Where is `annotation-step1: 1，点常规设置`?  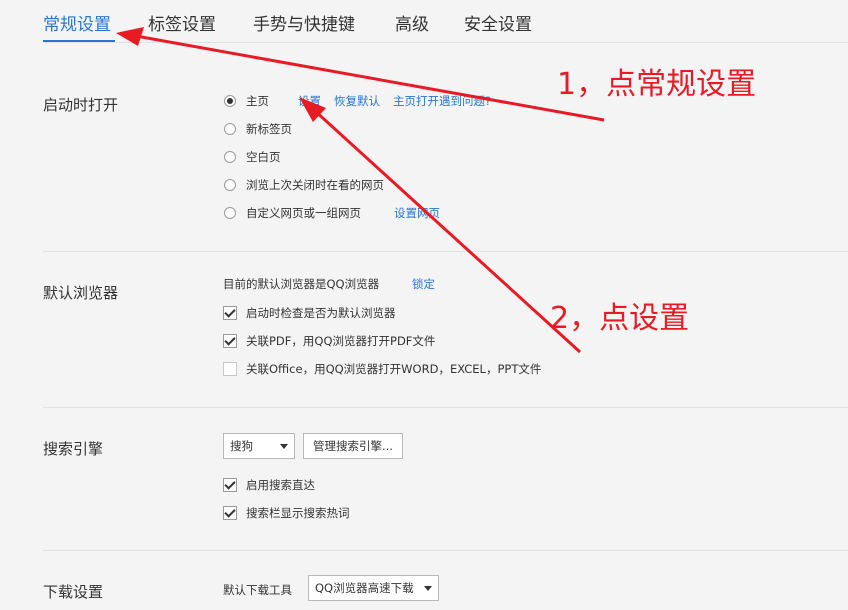 annotation-step1: 1，点常规设置 is located at coordinates (657, 84).